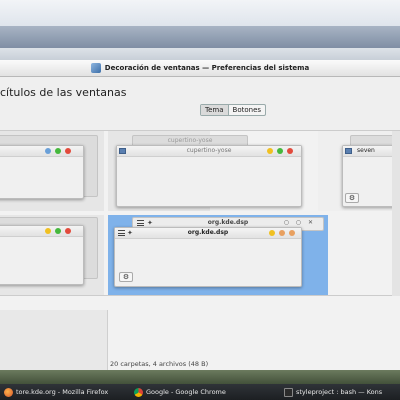  Describe the element at coordinates (138, 392) in the screenshot. I see `chrome-icon` at that location.